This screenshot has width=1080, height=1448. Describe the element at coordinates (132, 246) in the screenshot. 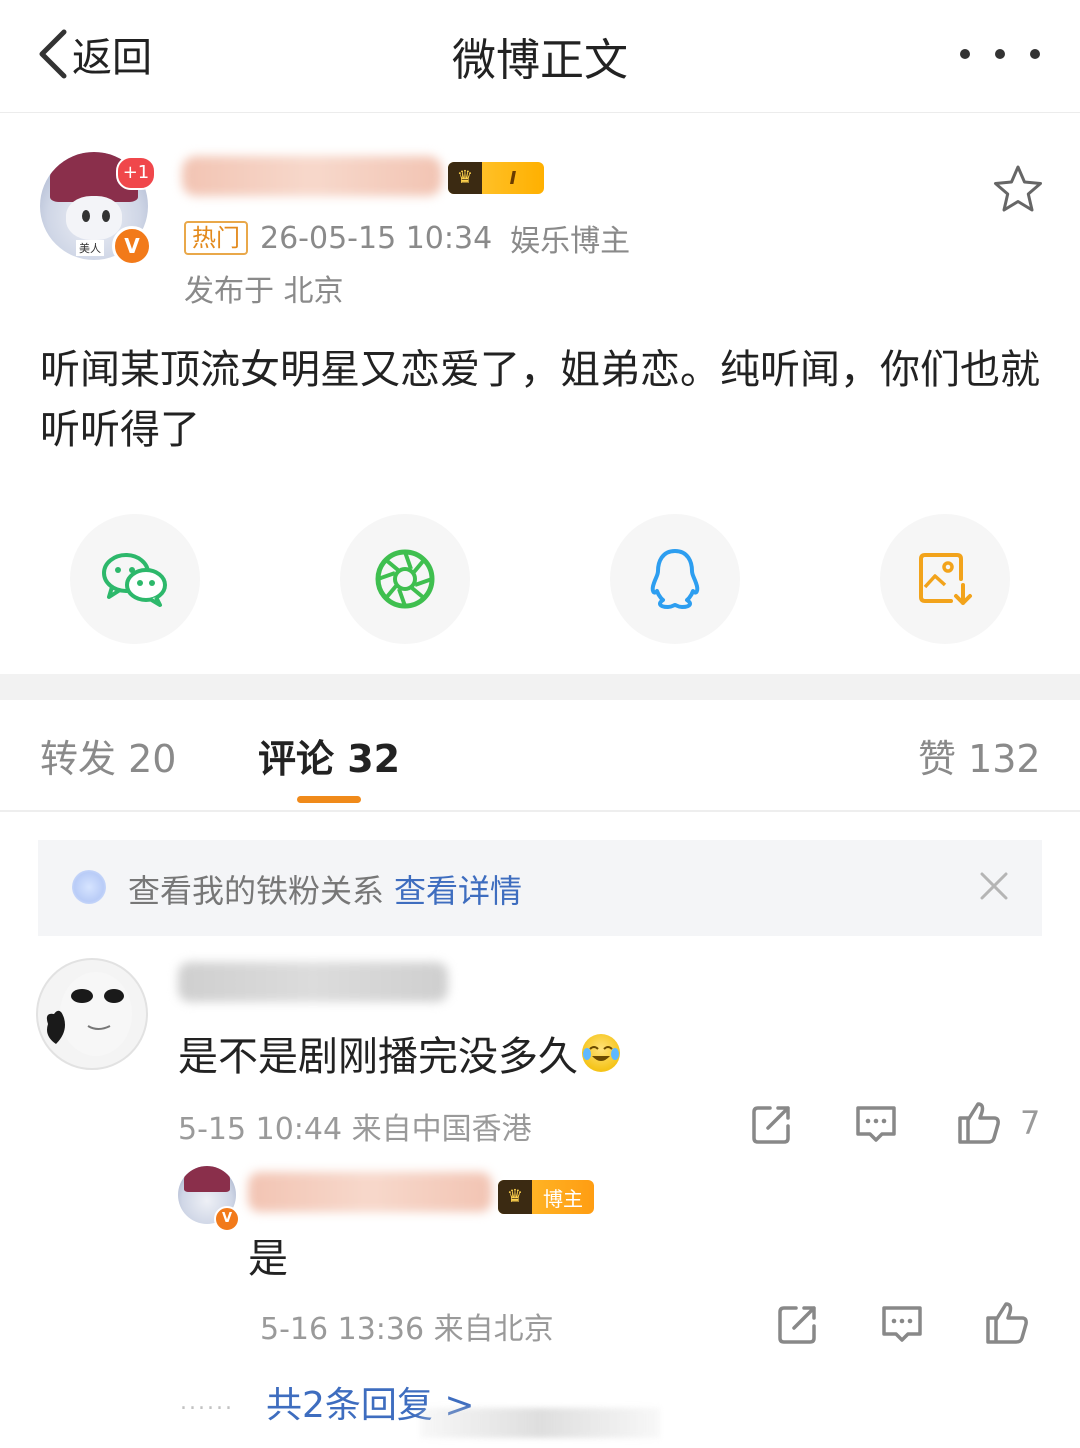

I see `verified-badge: V` at that location.